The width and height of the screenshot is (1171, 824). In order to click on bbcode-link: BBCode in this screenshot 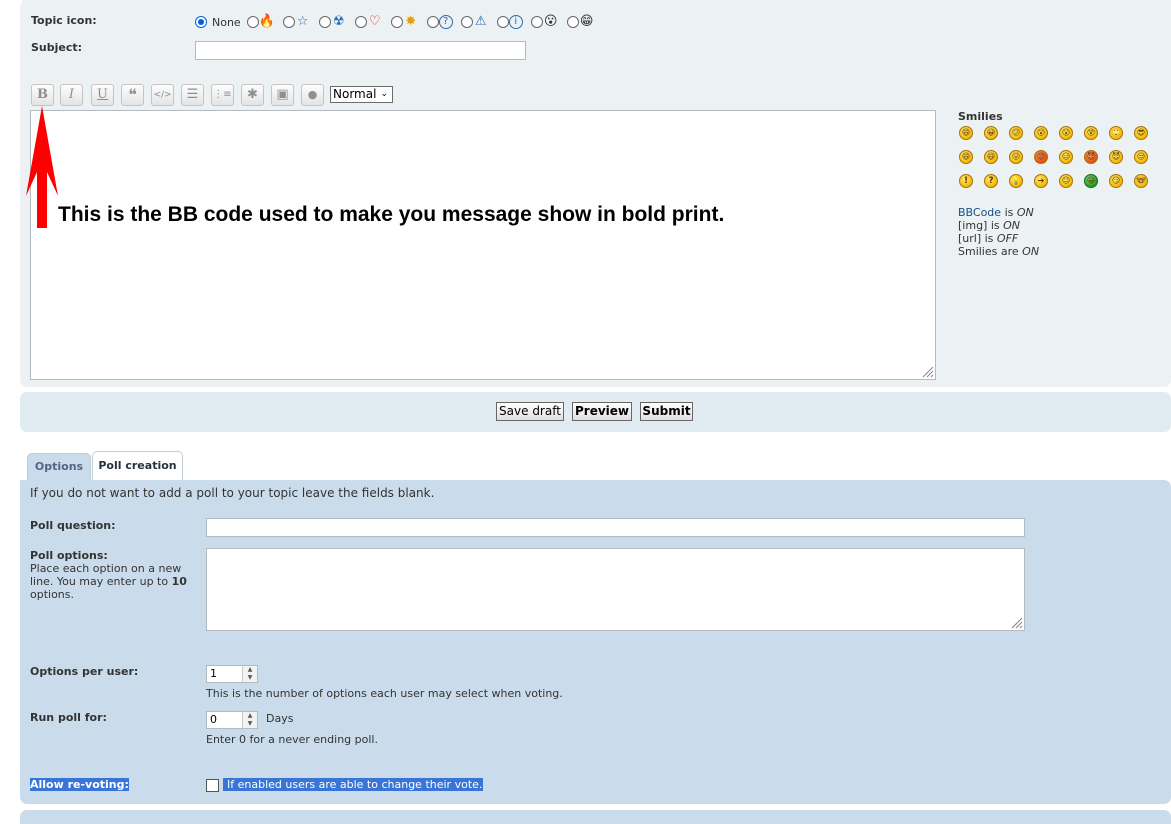, I will do `click(979, 212)`.